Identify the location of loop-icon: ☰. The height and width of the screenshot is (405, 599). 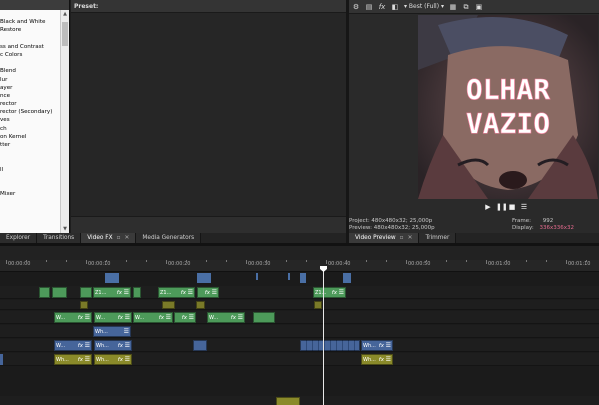
(524, 207).